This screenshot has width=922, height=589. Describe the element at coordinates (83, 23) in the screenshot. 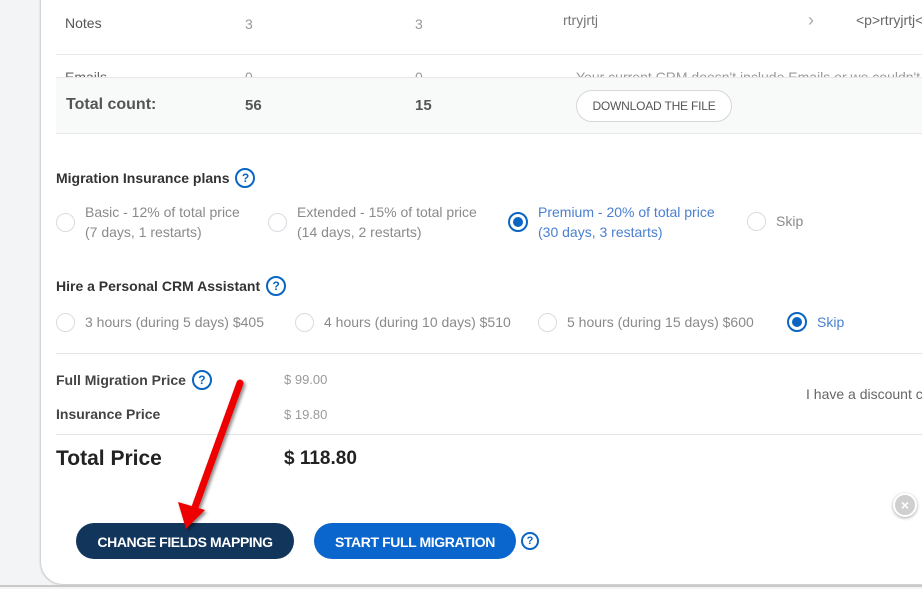

I see `entity-name: Notes` at that location.